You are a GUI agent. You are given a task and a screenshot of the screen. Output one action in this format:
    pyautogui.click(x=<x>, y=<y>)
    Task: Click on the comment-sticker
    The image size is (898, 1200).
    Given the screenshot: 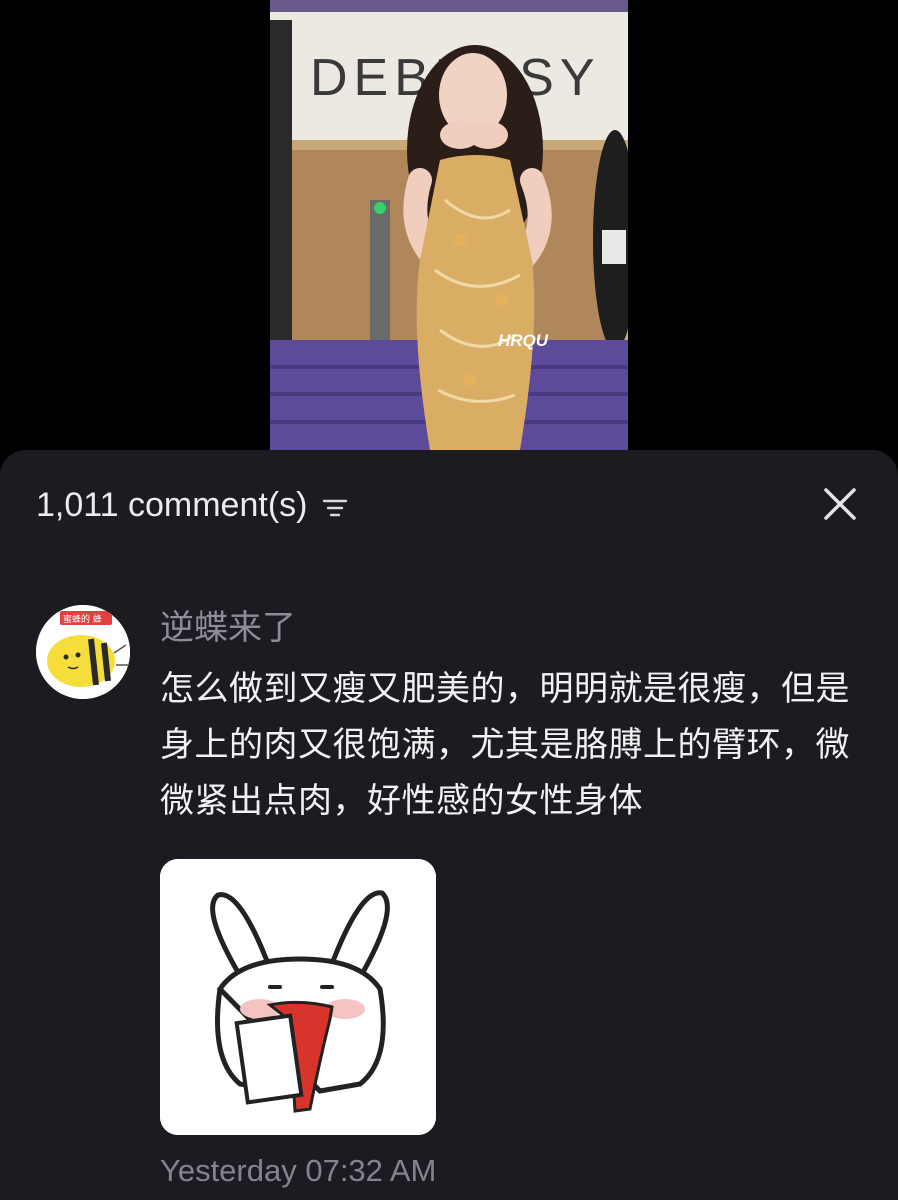 What is the action you would take?
    pyautogui.click(x=298, y=997)
    